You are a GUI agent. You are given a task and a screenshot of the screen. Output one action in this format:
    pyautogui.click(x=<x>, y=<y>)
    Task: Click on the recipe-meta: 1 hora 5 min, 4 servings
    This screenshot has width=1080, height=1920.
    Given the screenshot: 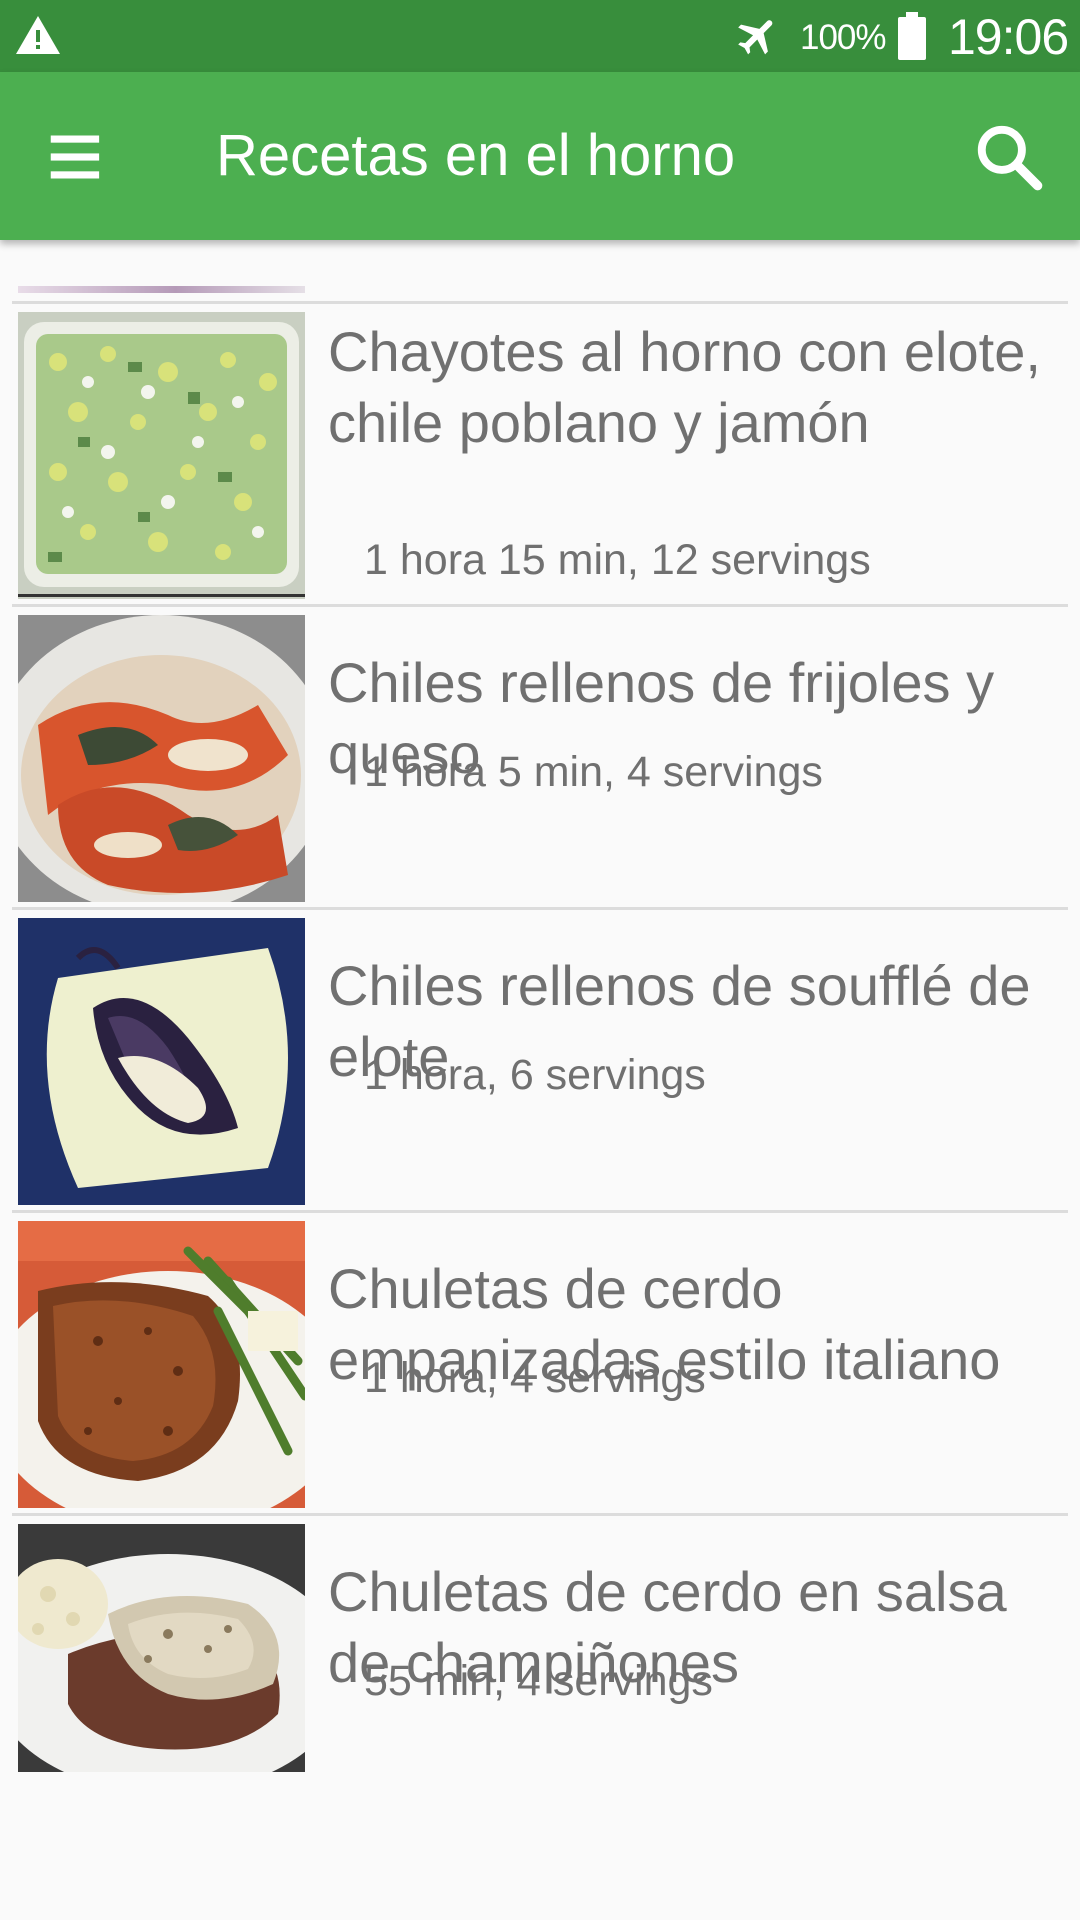 What is the action you would take?
    pyautogui.click(x=593, y=772)
    